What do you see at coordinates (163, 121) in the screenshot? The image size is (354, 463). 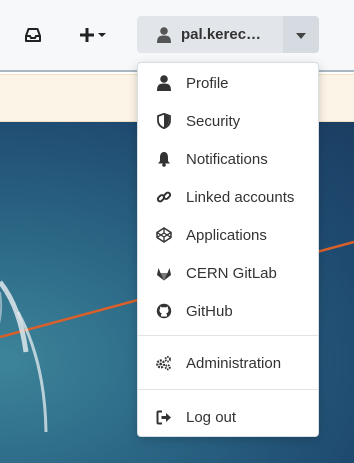 I see `shield-icon` at bounding box center [163, 121].